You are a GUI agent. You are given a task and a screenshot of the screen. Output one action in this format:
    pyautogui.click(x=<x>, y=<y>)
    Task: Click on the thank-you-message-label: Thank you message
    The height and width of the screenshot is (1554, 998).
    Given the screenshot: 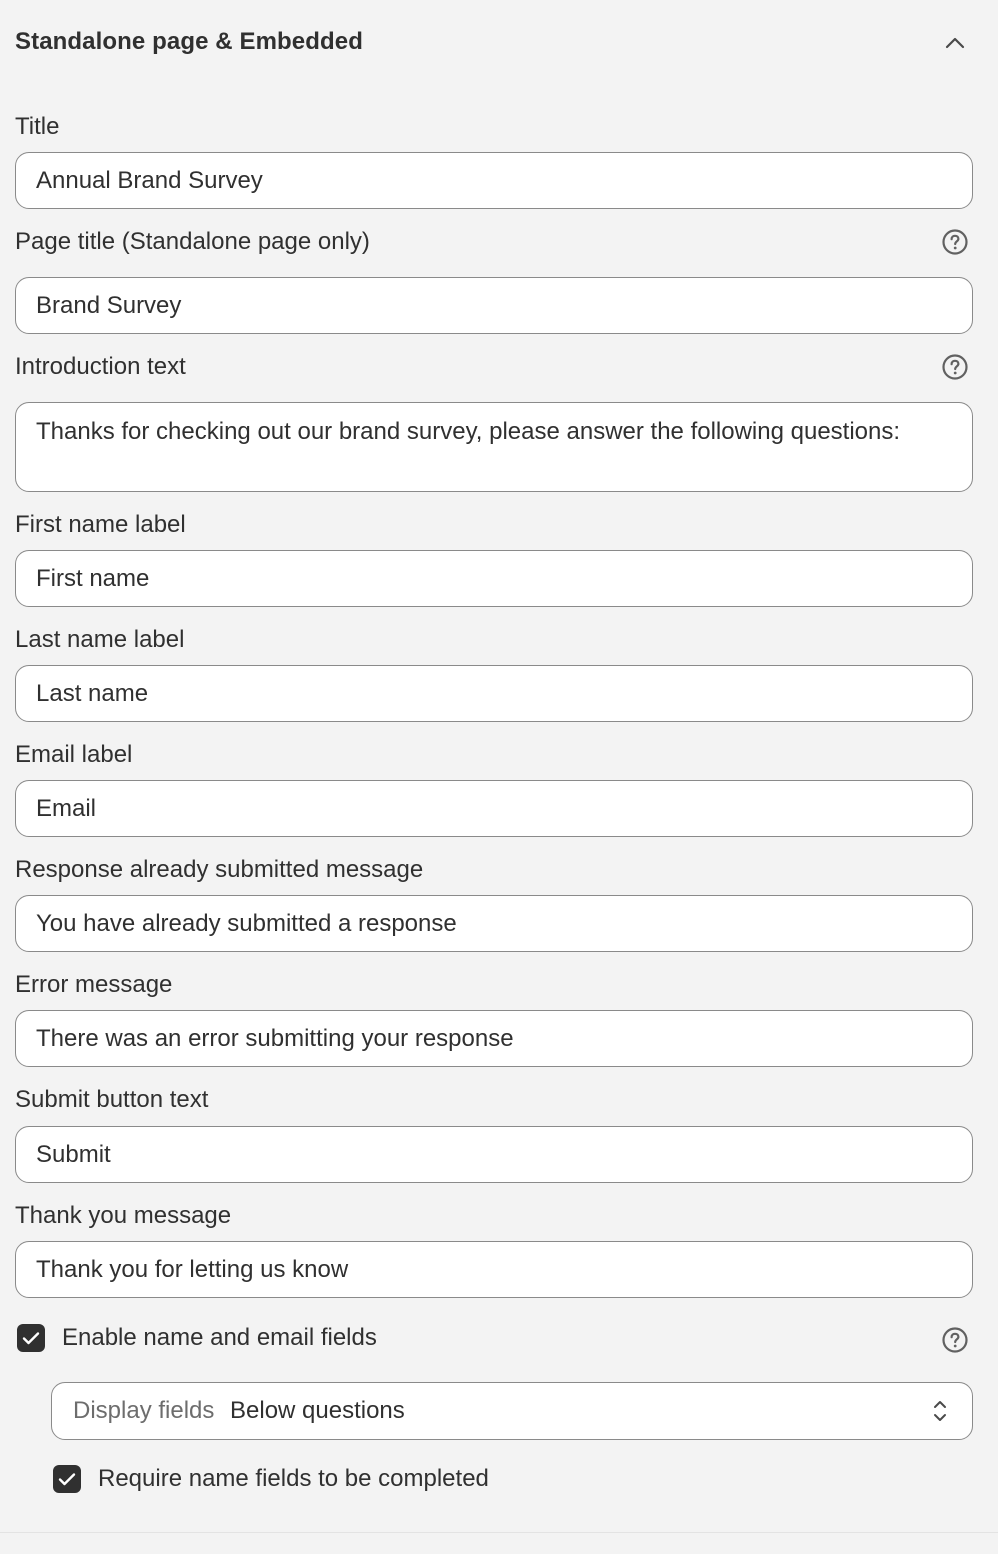 What is the action you would take?
    pyautogui.click(x=123, y=1215)
    